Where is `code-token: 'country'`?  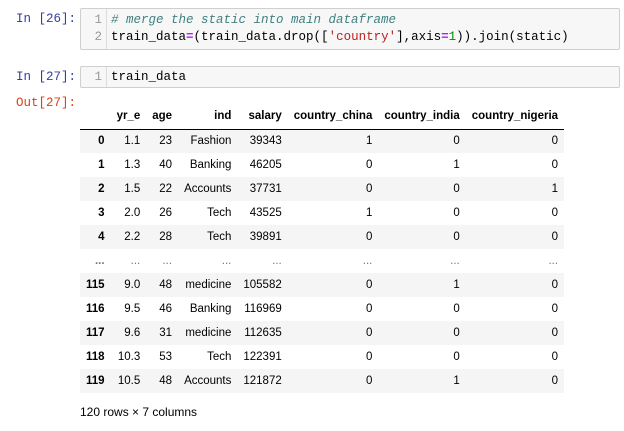 code-token: 'country' is located at coordinates (362, 37).